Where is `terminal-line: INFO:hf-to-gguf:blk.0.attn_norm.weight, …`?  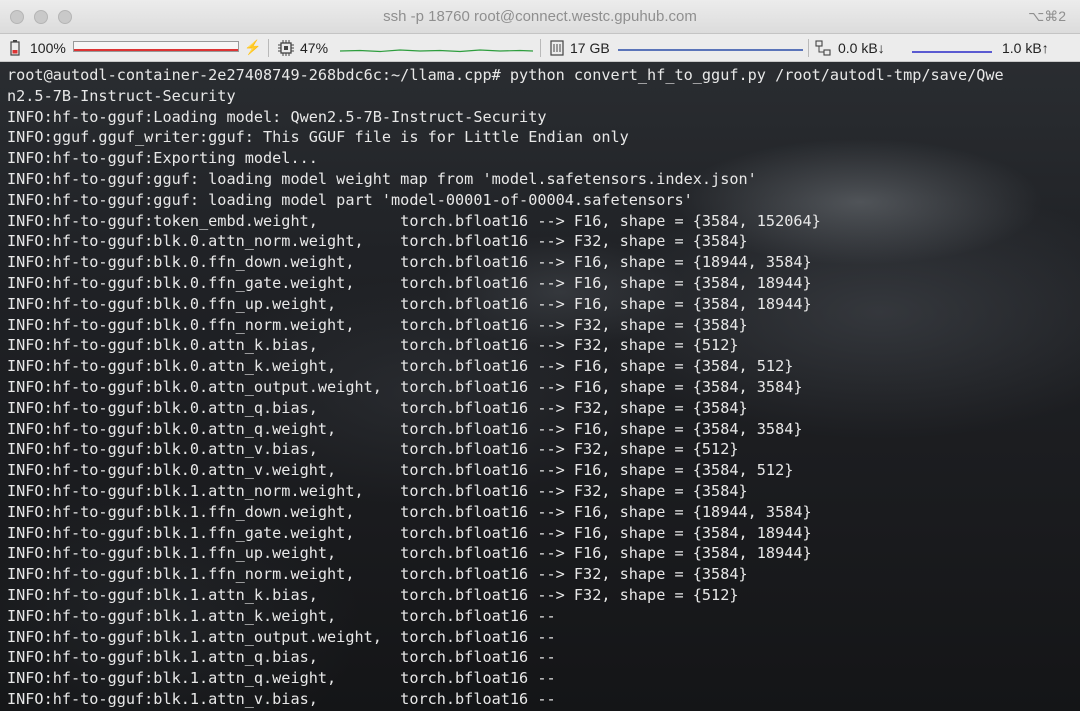
terminal-line: INFO:hf-to-gguf:blk.0.attn_norm.weight, … is located at coordinates (377, 241).